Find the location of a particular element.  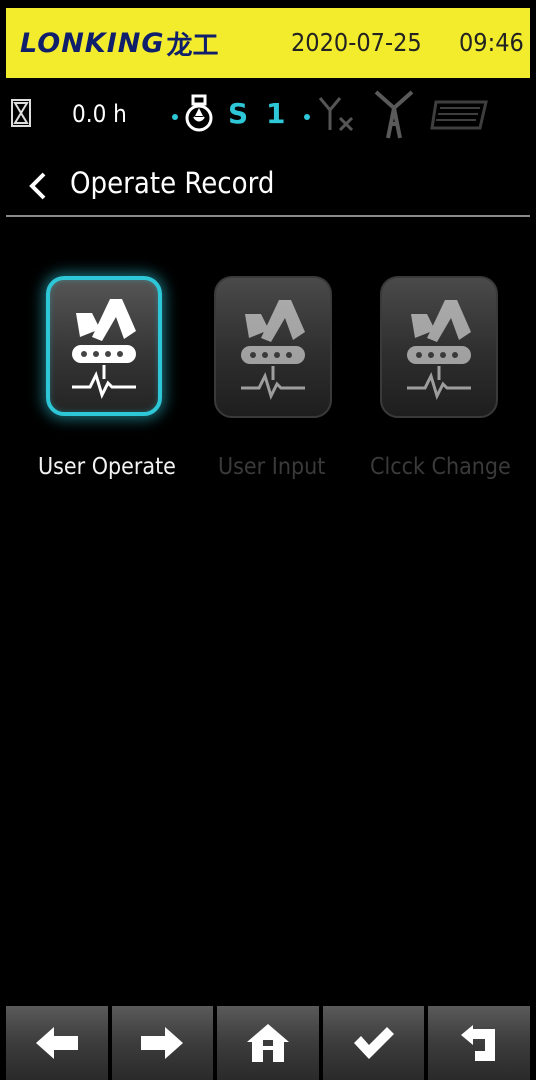

arrow-left-icon is located at coordinates (56, 1043).